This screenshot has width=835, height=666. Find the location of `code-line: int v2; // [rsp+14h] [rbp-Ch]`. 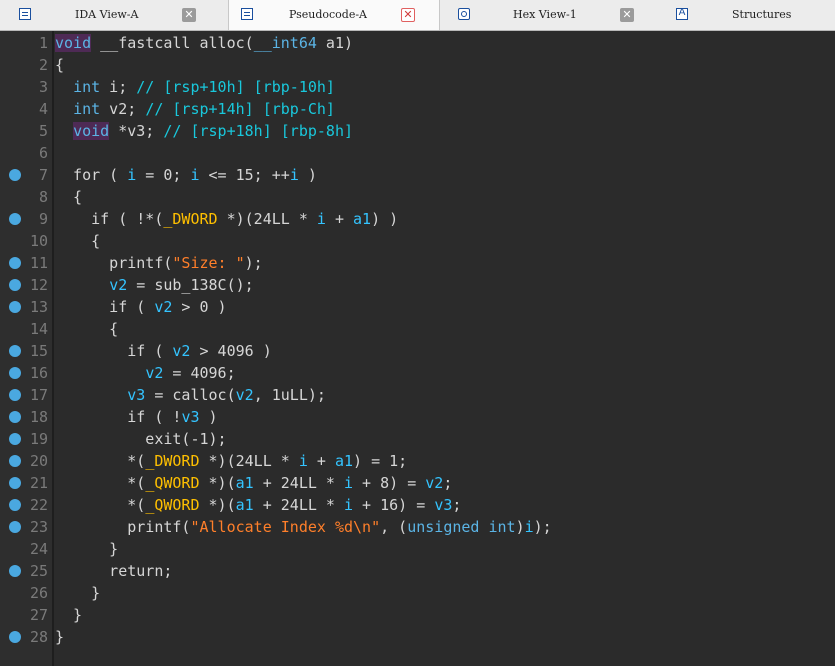

code-line: int v2; // [rsp+14h] [rbp-Ch] is located at coordinates (195, 109).